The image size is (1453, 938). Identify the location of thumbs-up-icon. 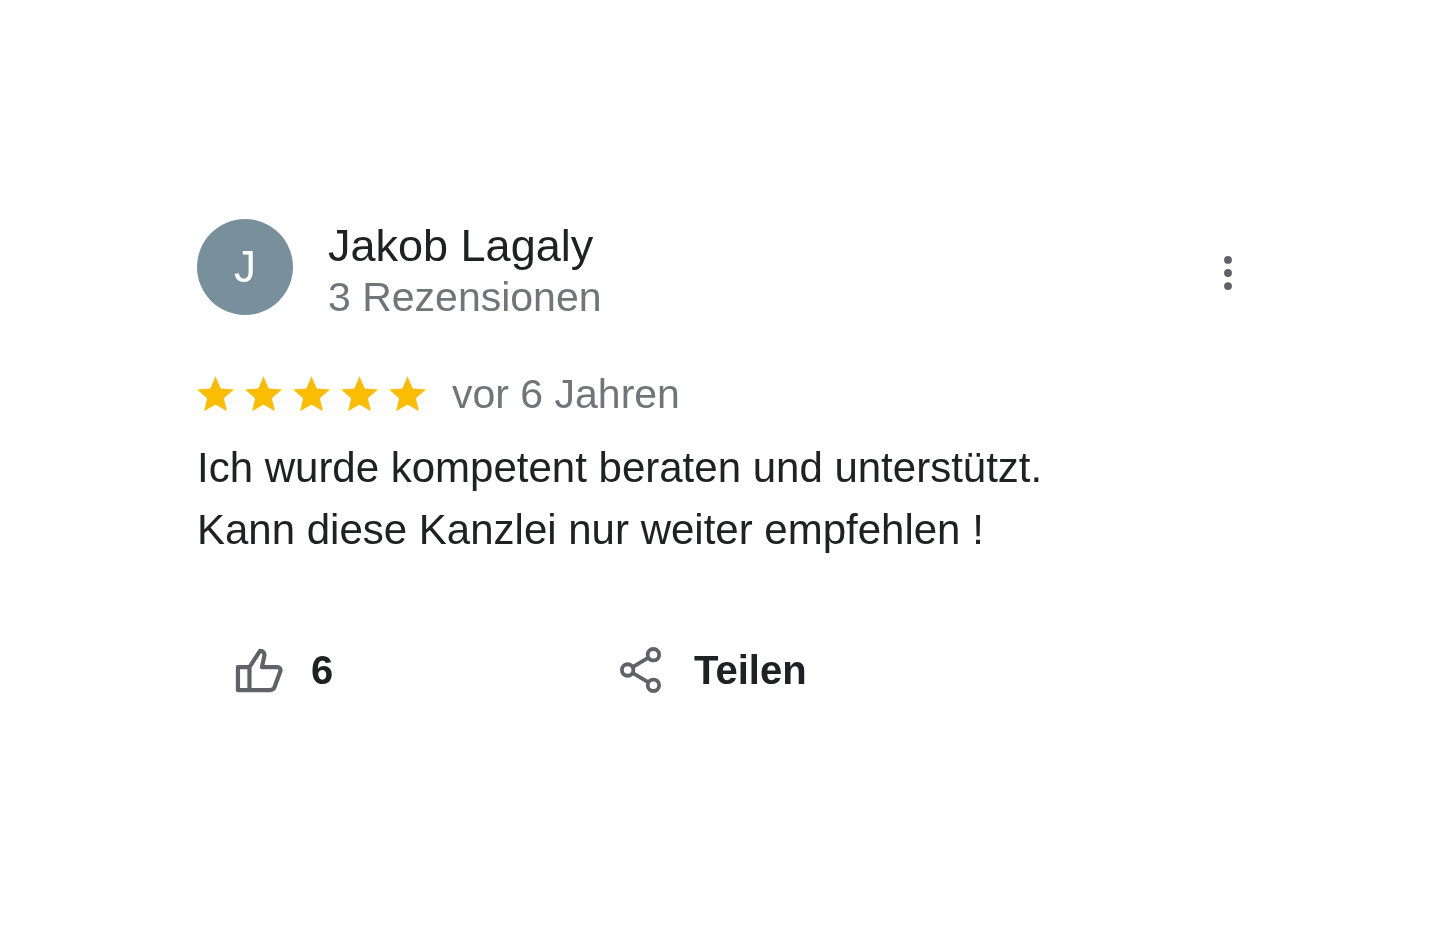
(260, 670).